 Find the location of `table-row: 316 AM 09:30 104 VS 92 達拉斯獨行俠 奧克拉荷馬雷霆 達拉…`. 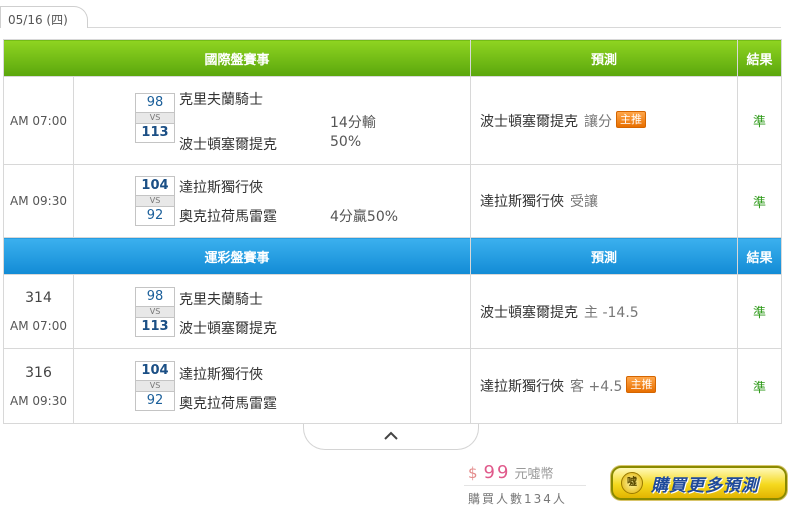

table-row: 316 AM 09:30 104 VS 92 達拉斯獨行俠 奧克拉荷馬雷霆 達拉… is located at coordinates (393, 386).